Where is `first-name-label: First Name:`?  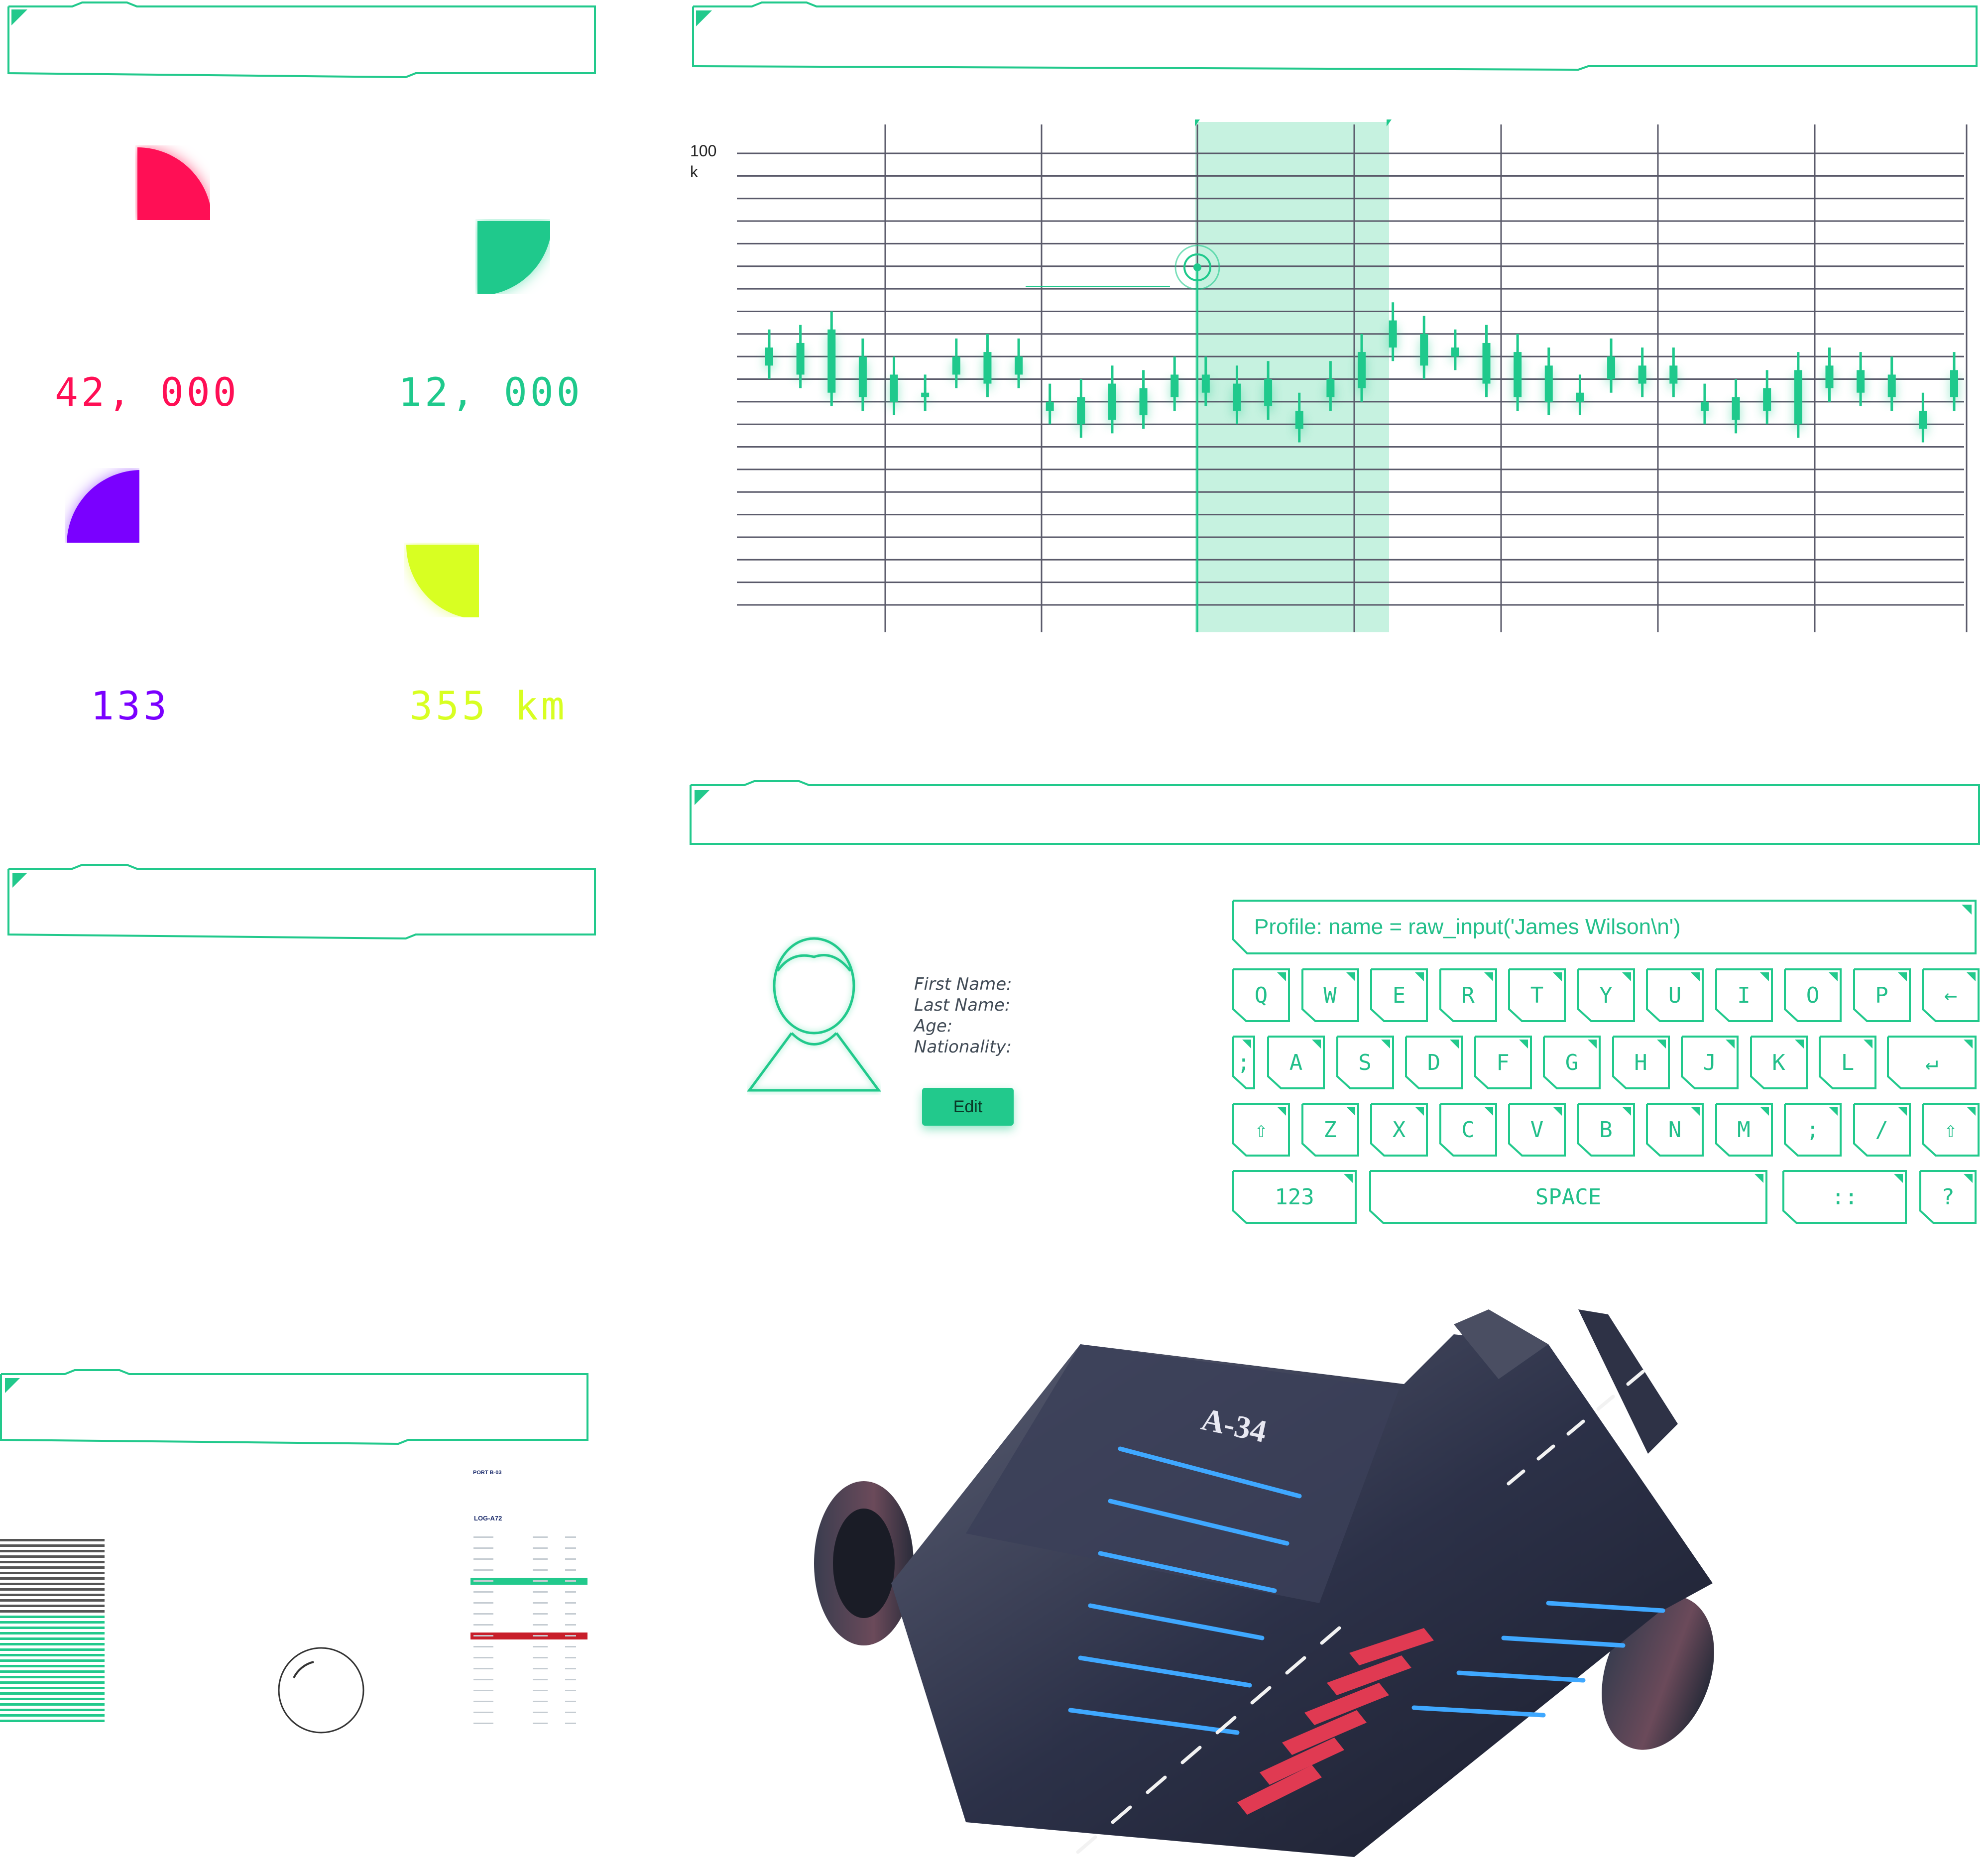
first-name-label: First Name: is located at coordinates (963, 984).